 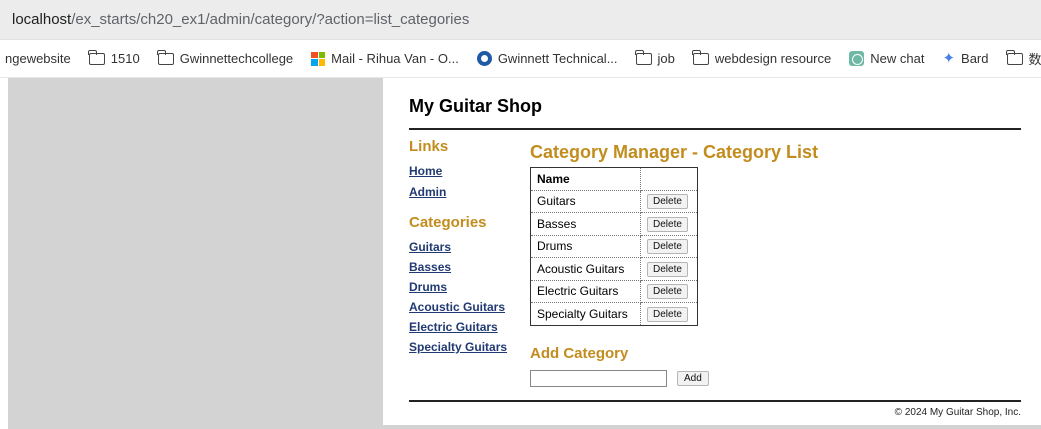 What do you see at coordinates (715, 401) in the screenshot?
I see `footer-divider` at bounding box center [715, 401].